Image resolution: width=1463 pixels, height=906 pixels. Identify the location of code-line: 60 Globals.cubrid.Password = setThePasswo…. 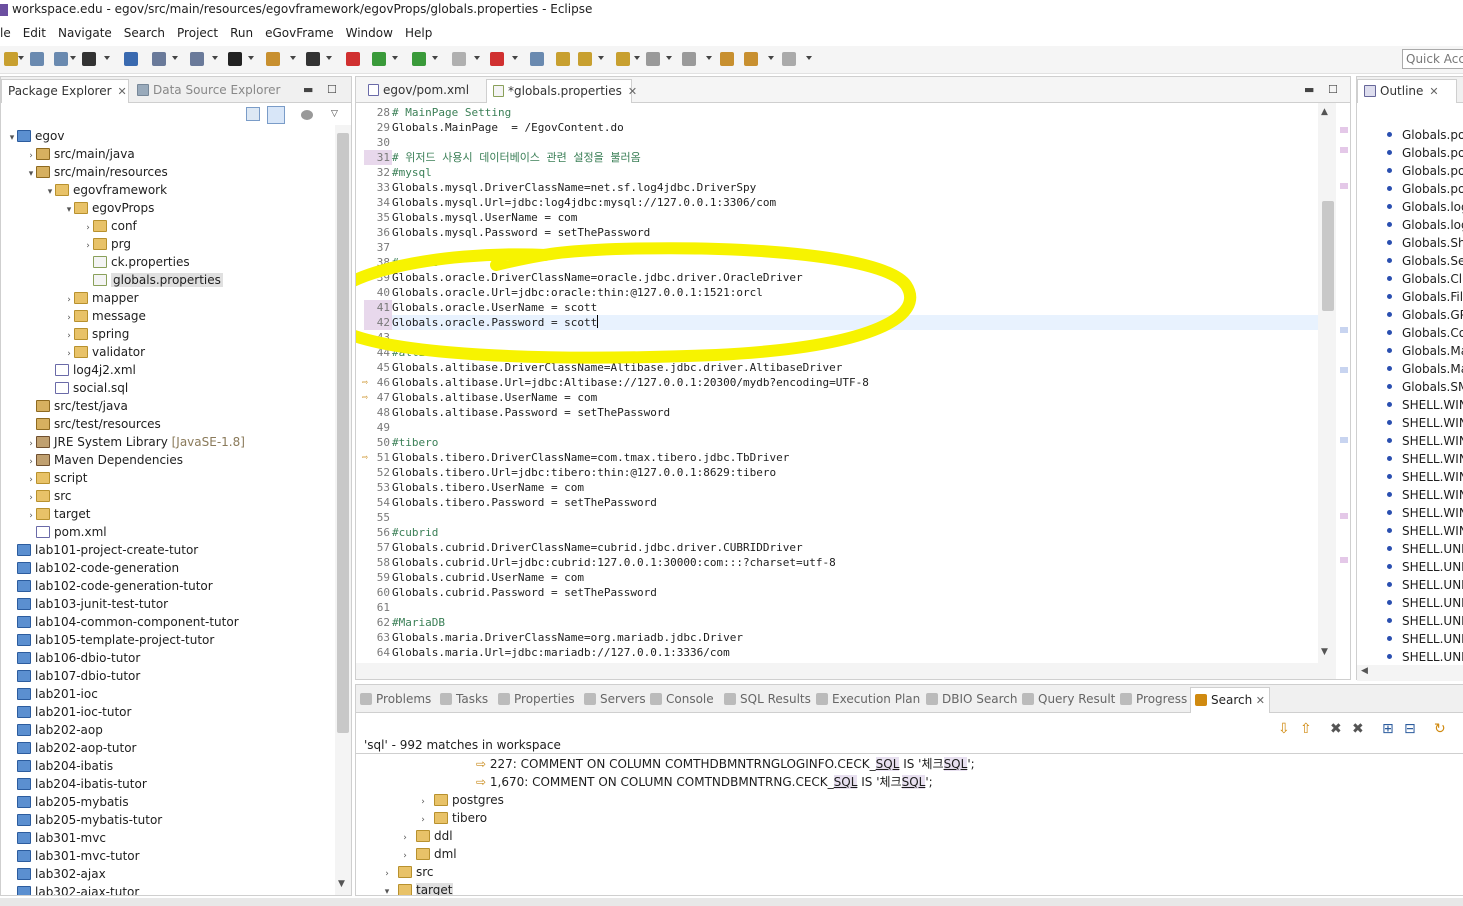
(844, 592).